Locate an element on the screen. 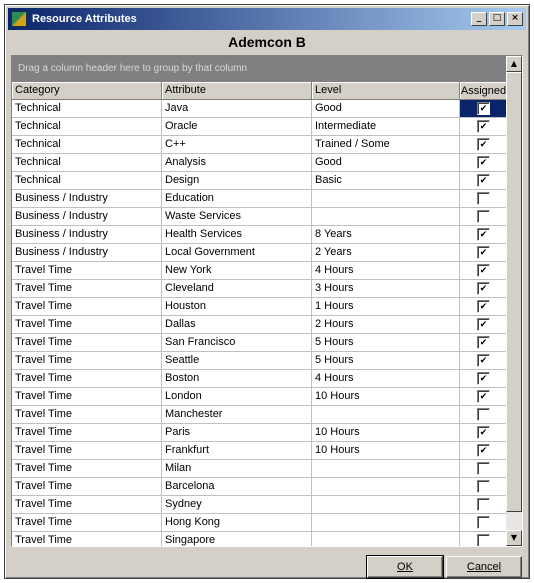 This screenshot has height=583, width=534. column-header-level: Level is located at coordinates (386, 91).